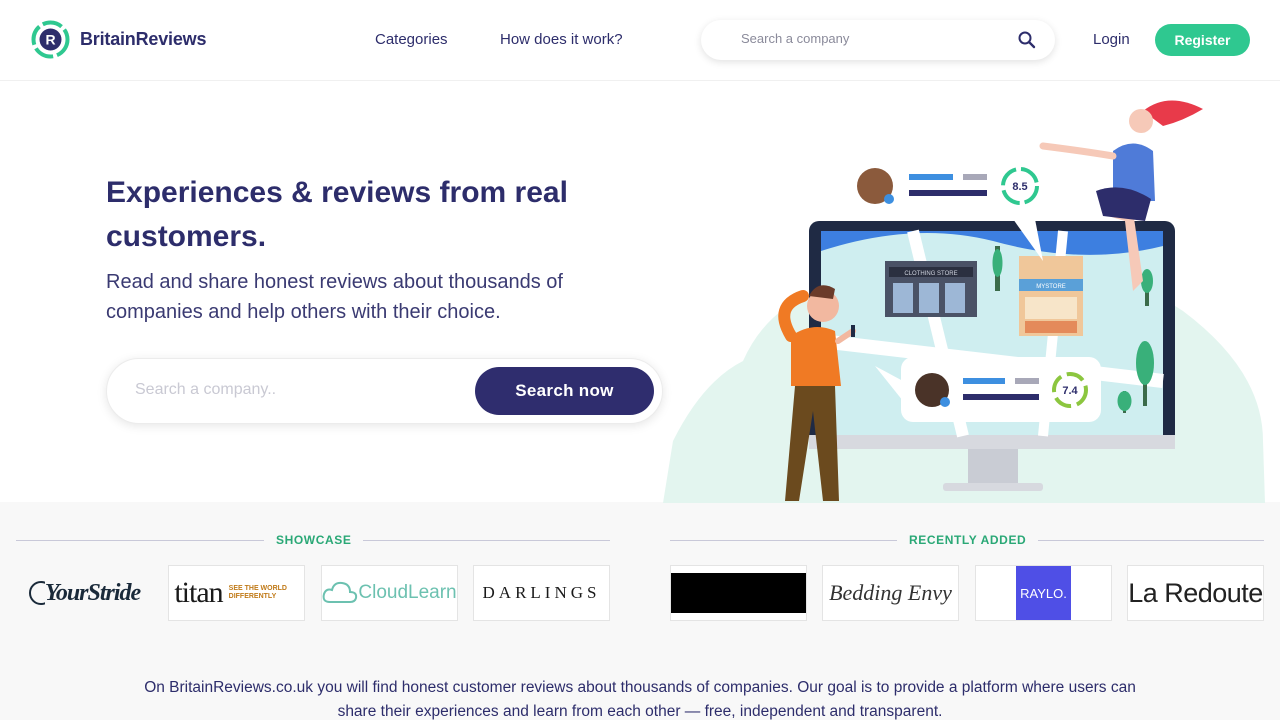 Image resolution: width=1280 pixels, height=720 pixels. What do you see at coordinates (257, 592) in the screenshot?
I see `titan-tagline: SEE THE WORLD DIFFERENTLY` at bounding box center [257, 592].